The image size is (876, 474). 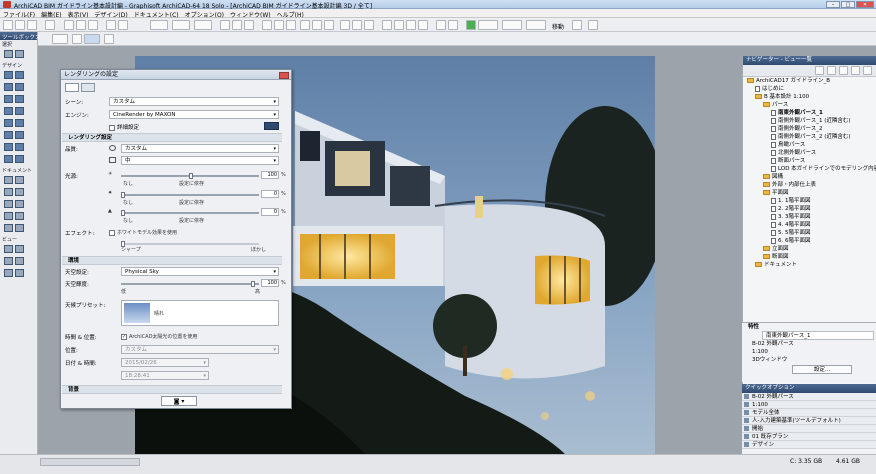 I want to click on zoom-in-icon, so click(x=267, y=25).